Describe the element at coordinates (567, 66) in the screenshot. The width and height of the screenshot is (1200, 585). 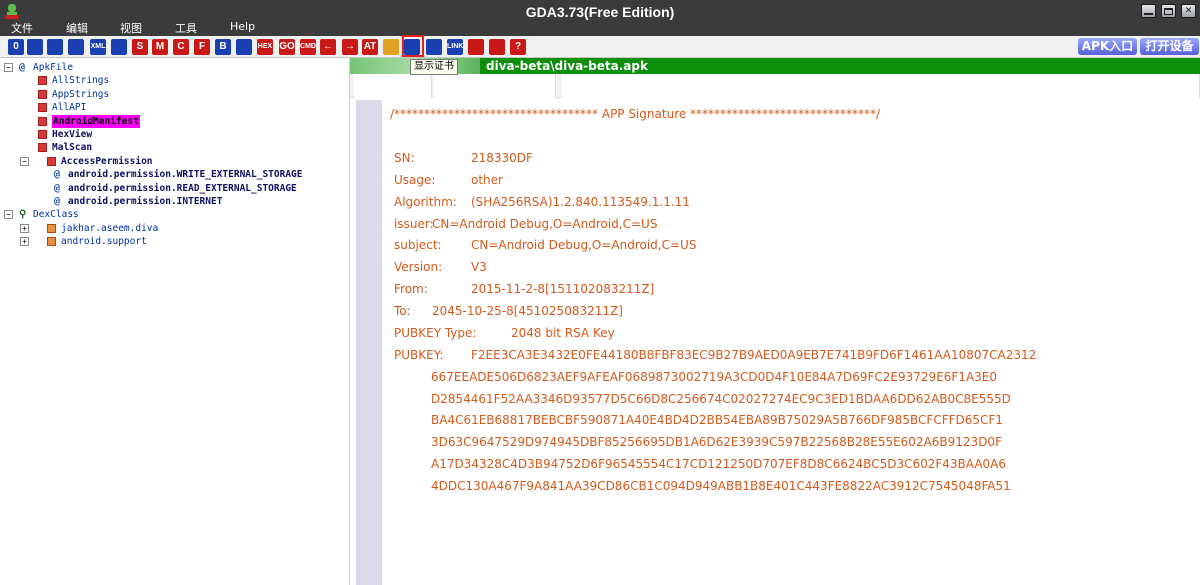
I see `file-tab-title: diva-beta\diva-beta.apk` at that location.